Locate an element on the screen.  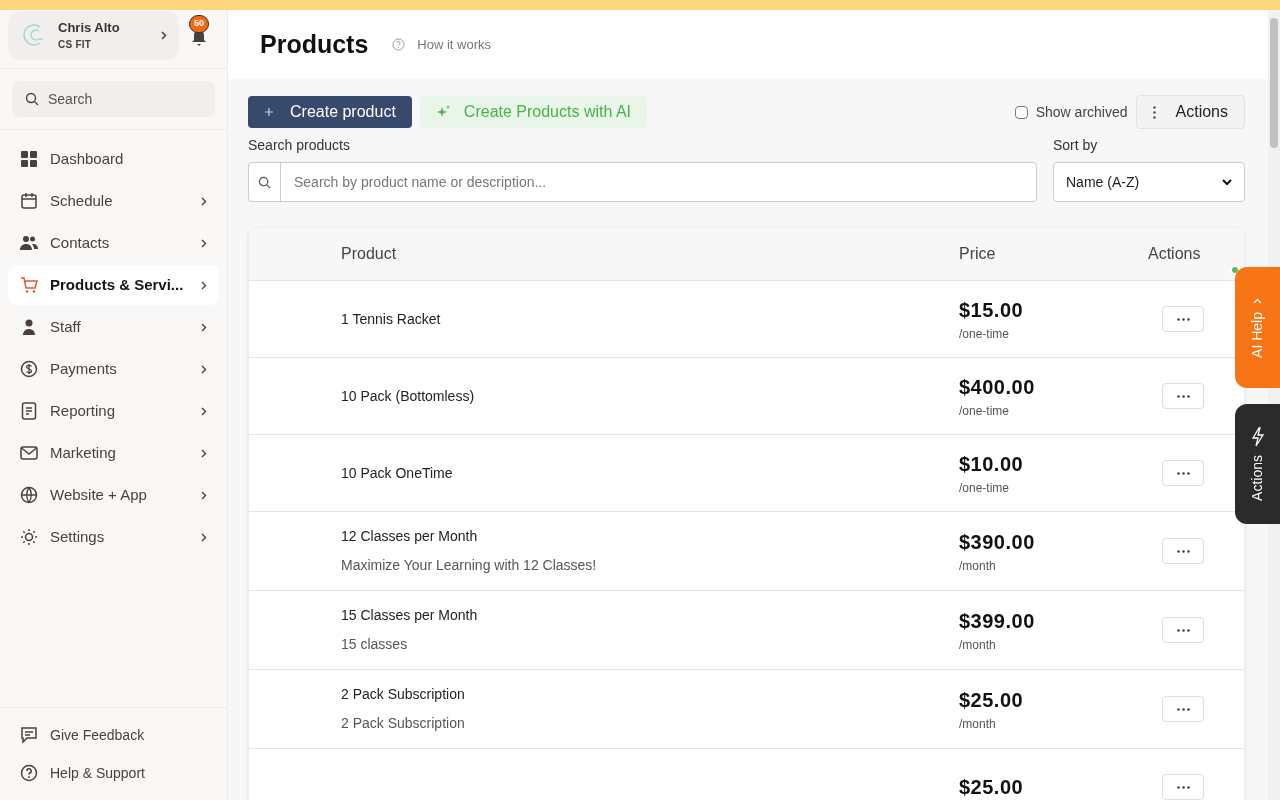
product-description: 2 Pack Subscription is located at coordinates (403, 723).